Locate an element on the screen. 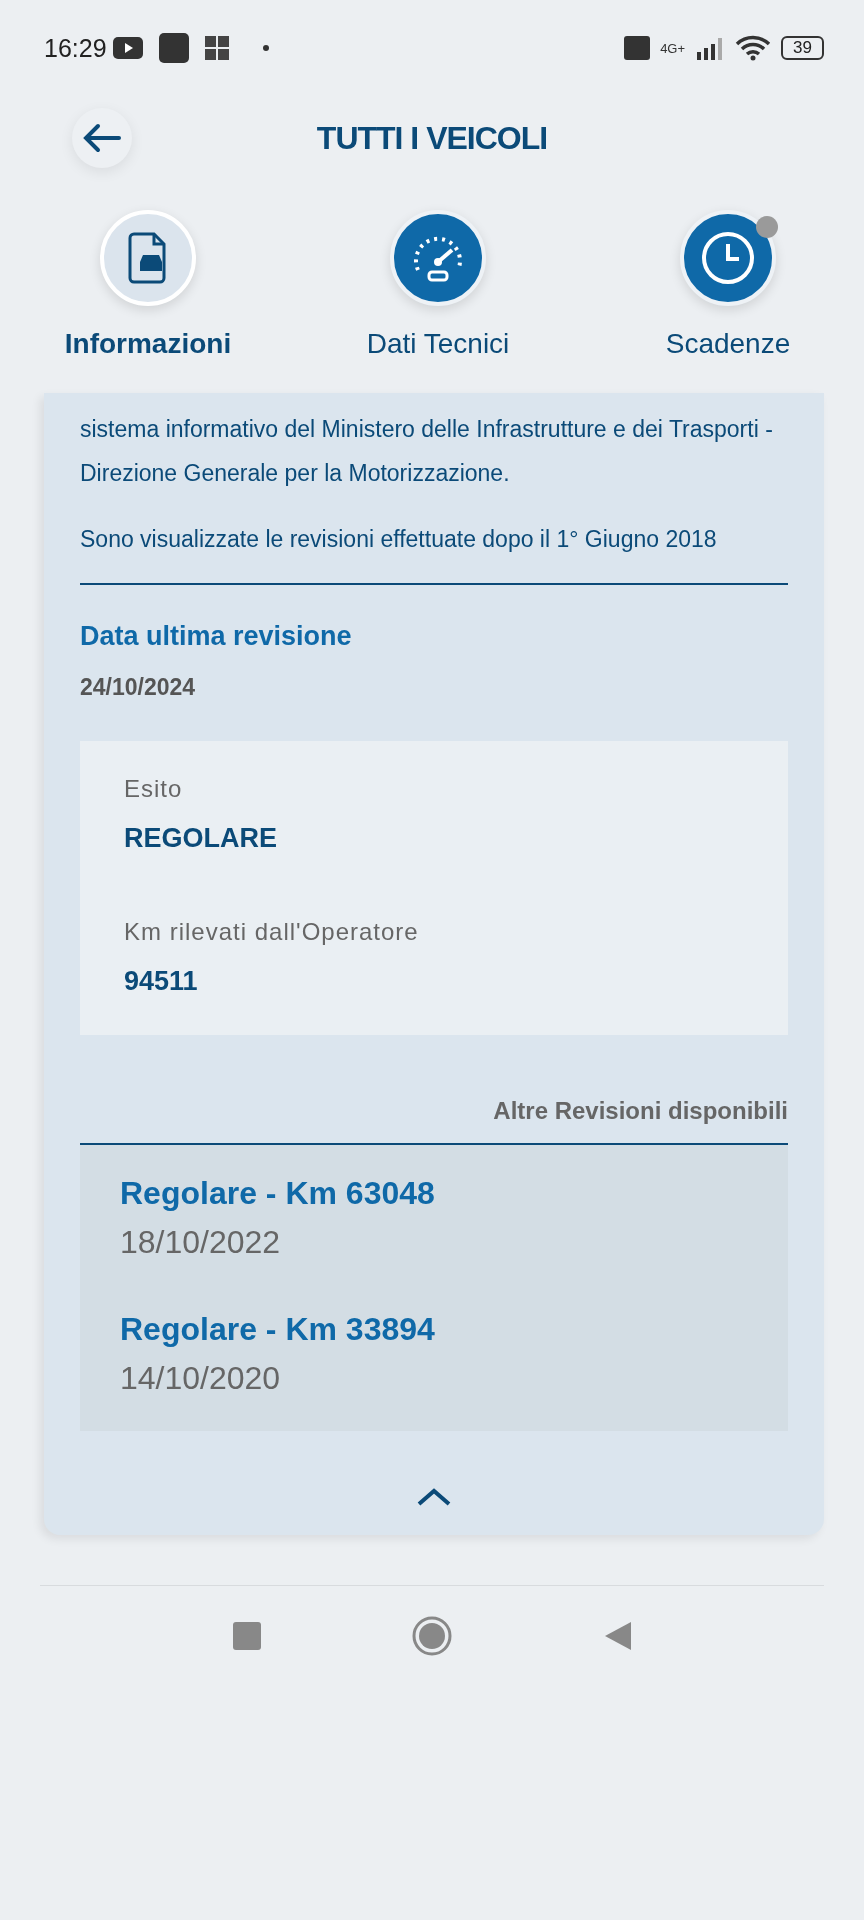  back-nav-button is located at coordinates (617, 1636).